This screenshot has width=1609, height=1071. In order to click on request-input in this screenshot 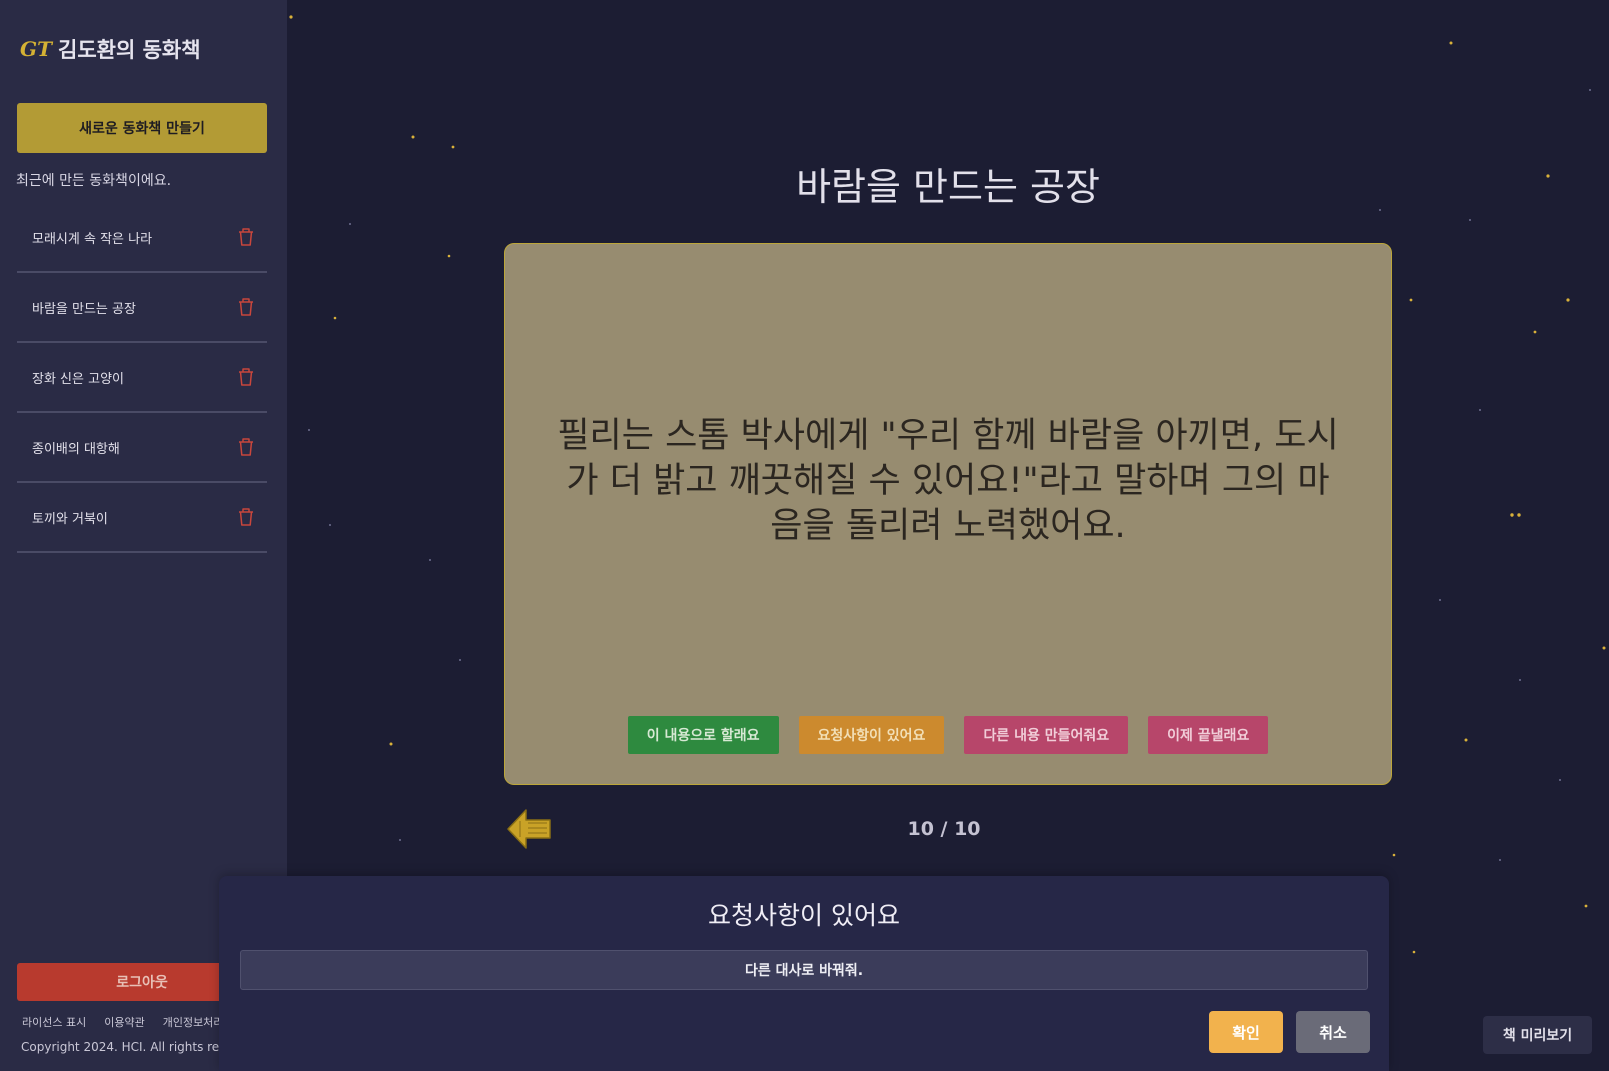, I will do `click(804, 970)`.